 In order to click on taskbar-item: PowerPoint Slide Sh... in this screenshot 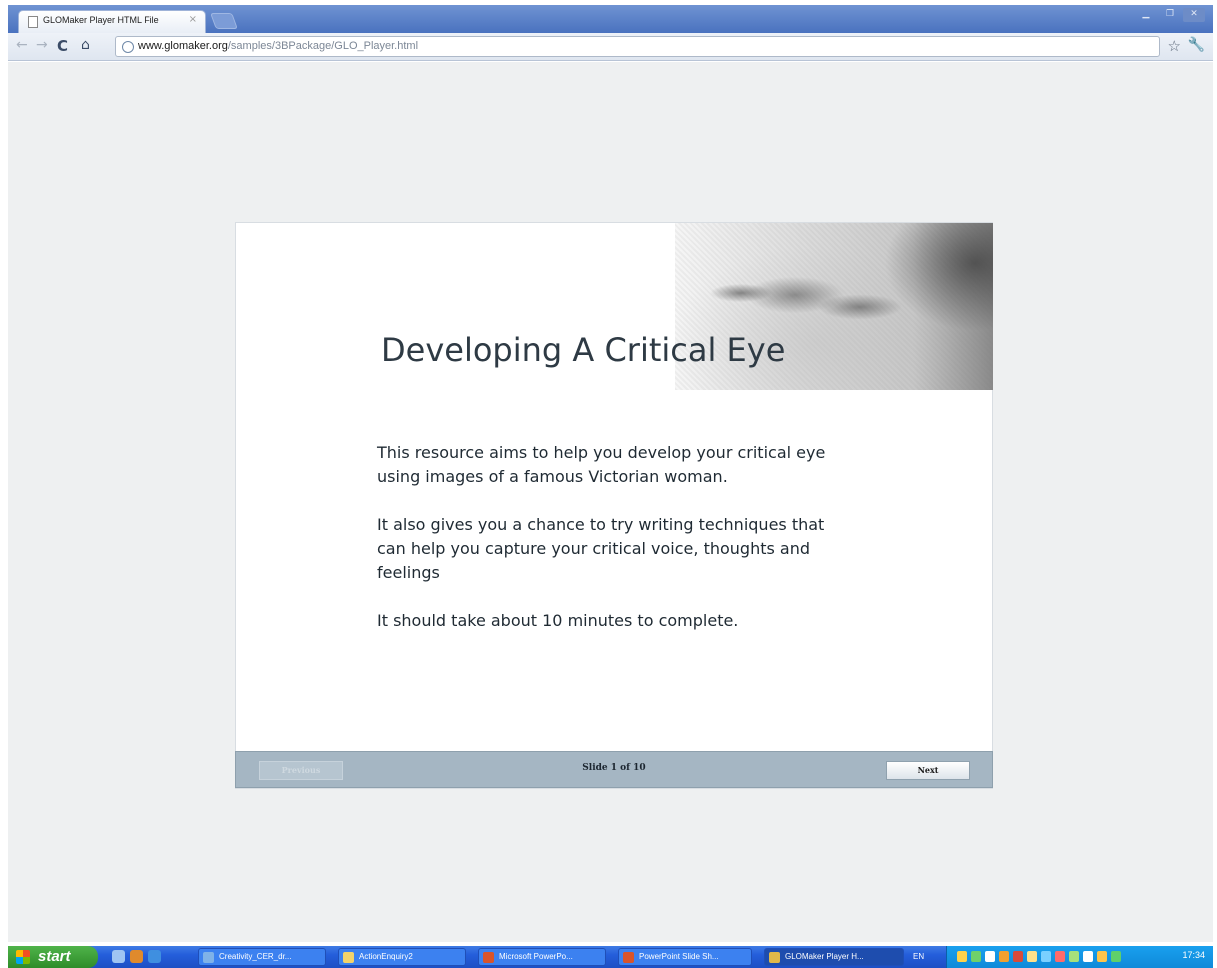, I will do `click(685, 957)`.